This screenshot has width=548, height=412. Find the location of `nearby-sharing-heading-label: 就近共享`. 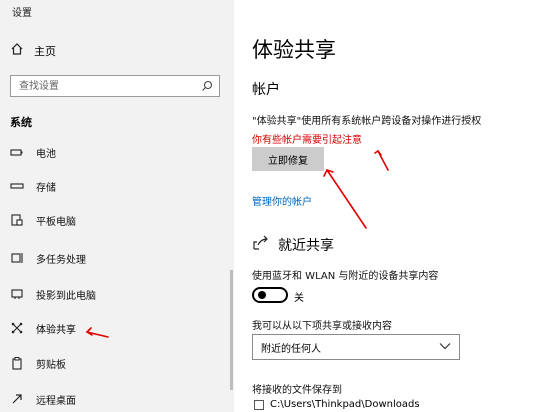

nearby-sharing-heading-label: 就近共享 is located at coordinates (306, 246).